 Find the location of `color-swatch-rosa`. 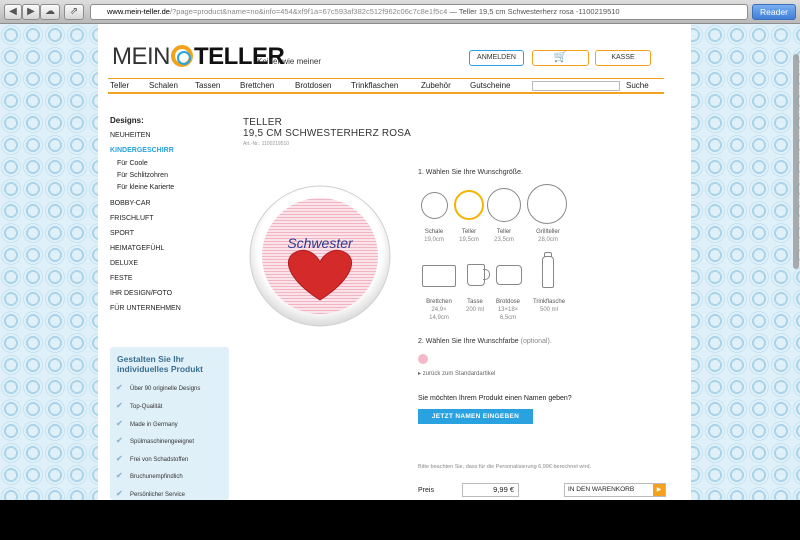

color-swatch-rosa is located at coordinates (423, 359).